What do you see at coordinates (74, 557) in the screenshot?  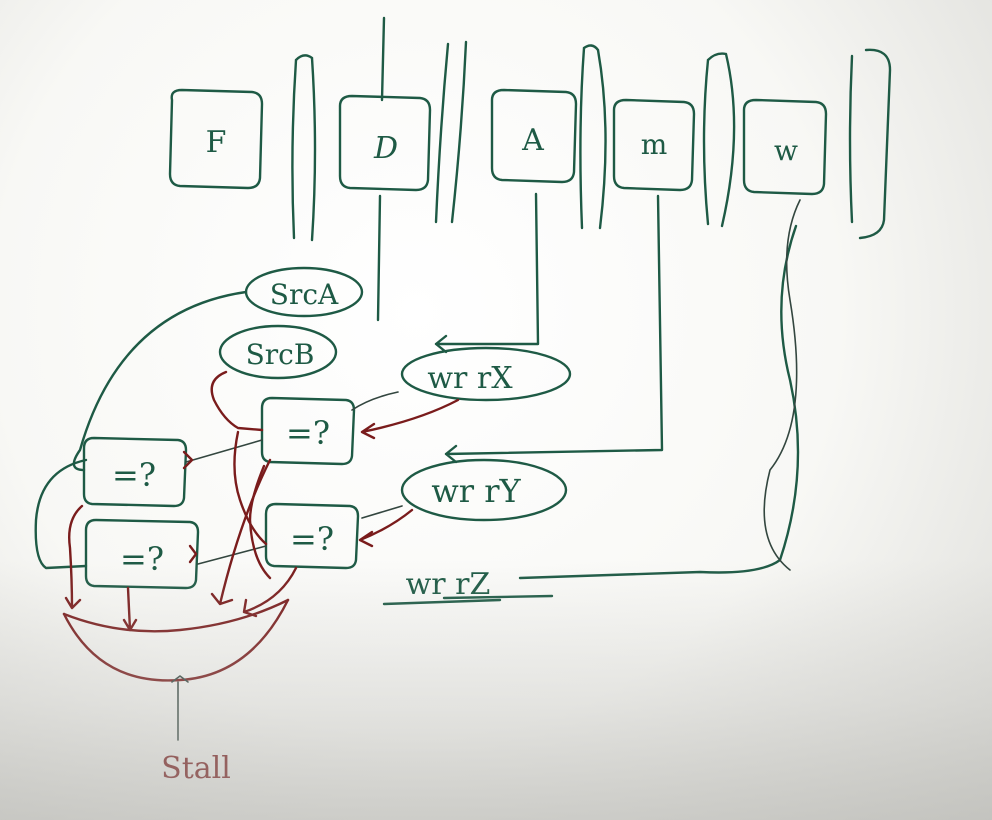 I see `wire-comp3-to-or` at bounding box center [74, 557].